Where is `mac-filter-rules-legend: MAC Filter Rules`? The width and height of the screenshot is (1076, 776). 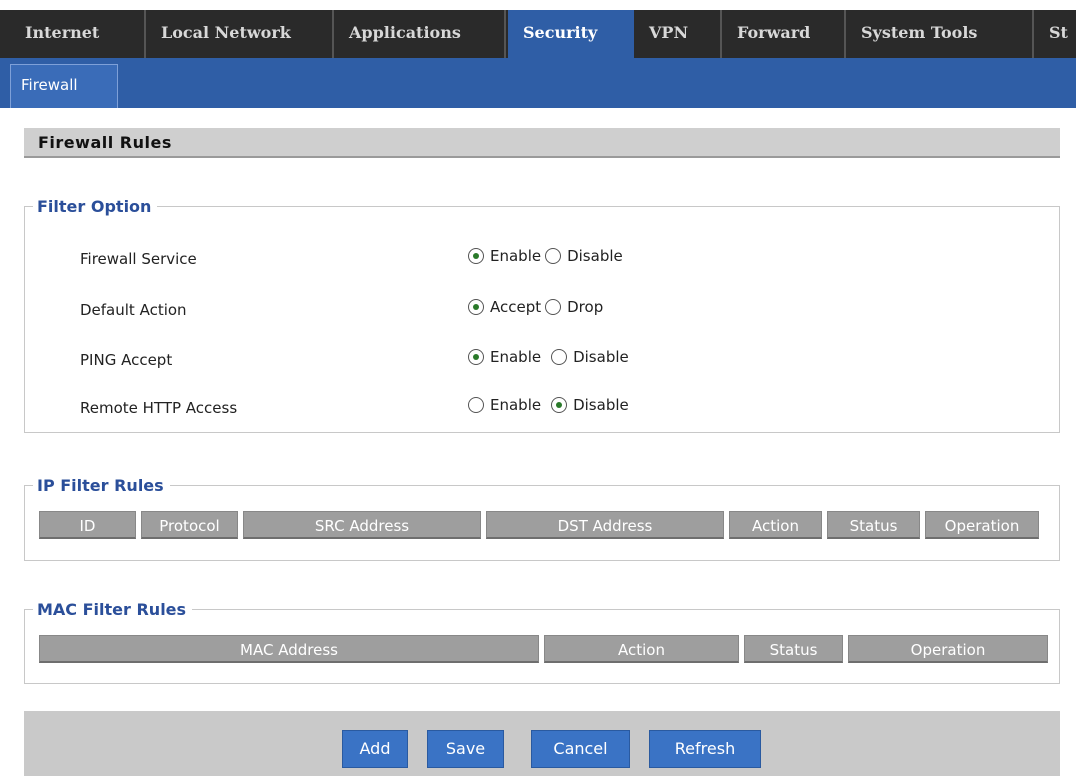 mac-filter-rules-legend: MAC Filter Rules is located at coordinates (112, 609).